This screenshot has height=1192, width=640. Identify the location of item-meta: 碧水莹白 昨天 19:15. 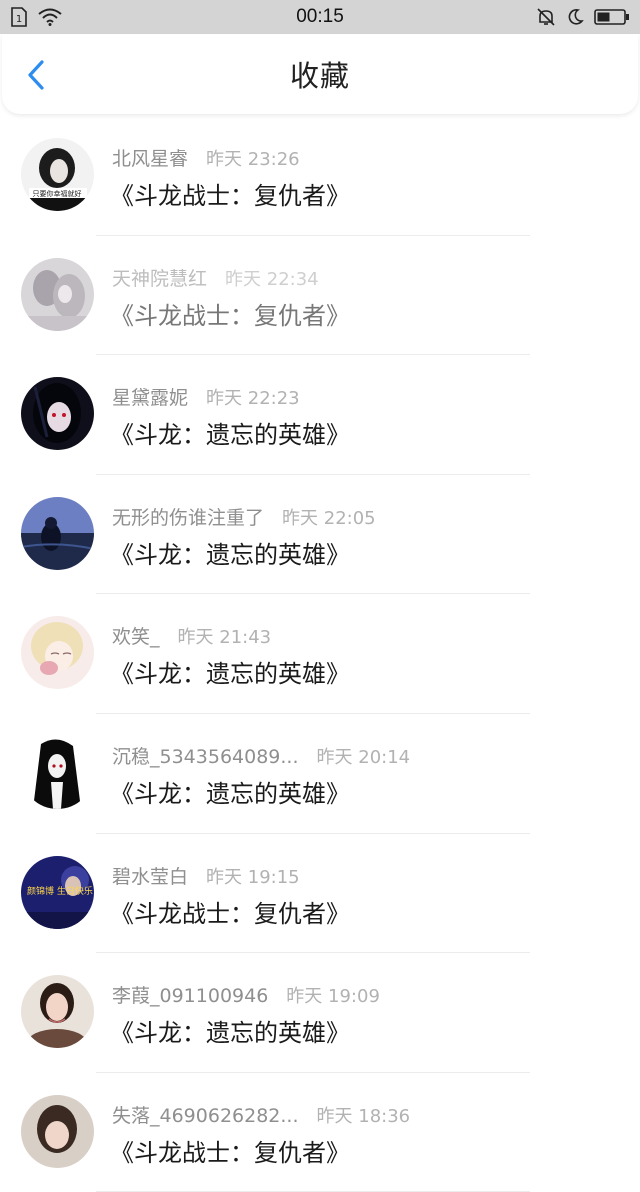
(206, 875).